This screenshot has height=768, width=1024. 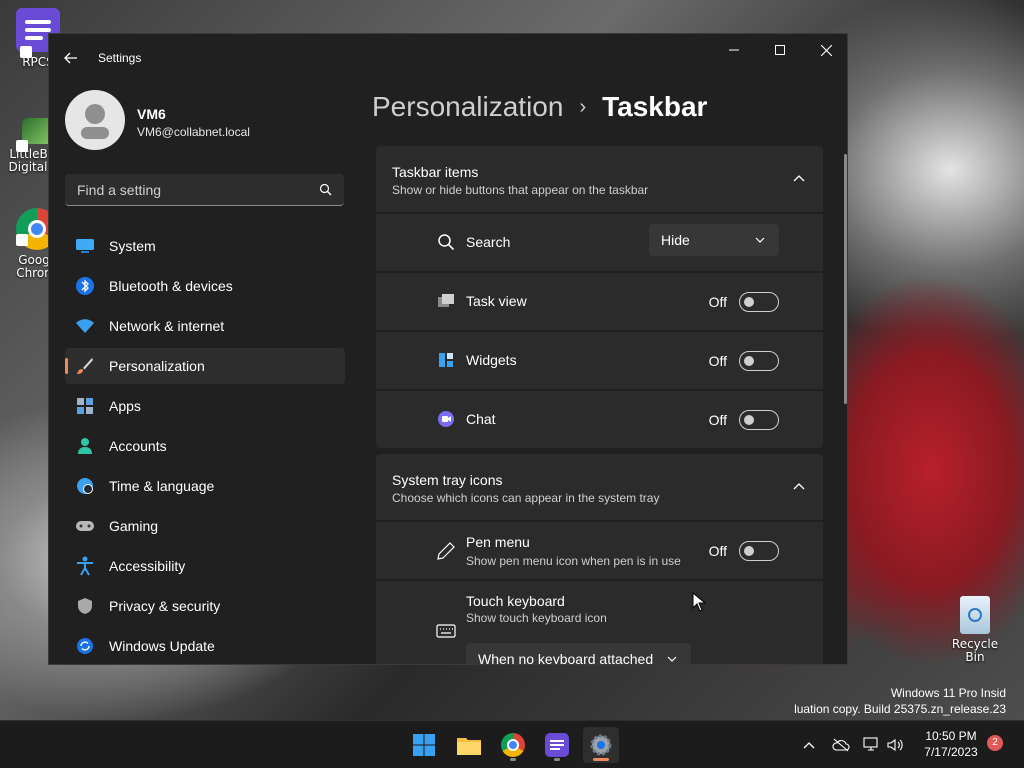 What do you see at coordinates (714, 240) in the screenshot?
I see `search-mode-dropdown: Hide` at bounding box center [714, 240].